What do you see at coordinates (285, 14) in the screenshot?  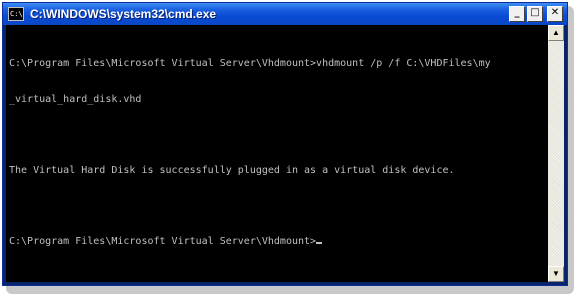 I see `title-bar: C:\ C:\WINDOWS\system32\cmd.exe _ □ ✕` at bounding box center [285, 14].